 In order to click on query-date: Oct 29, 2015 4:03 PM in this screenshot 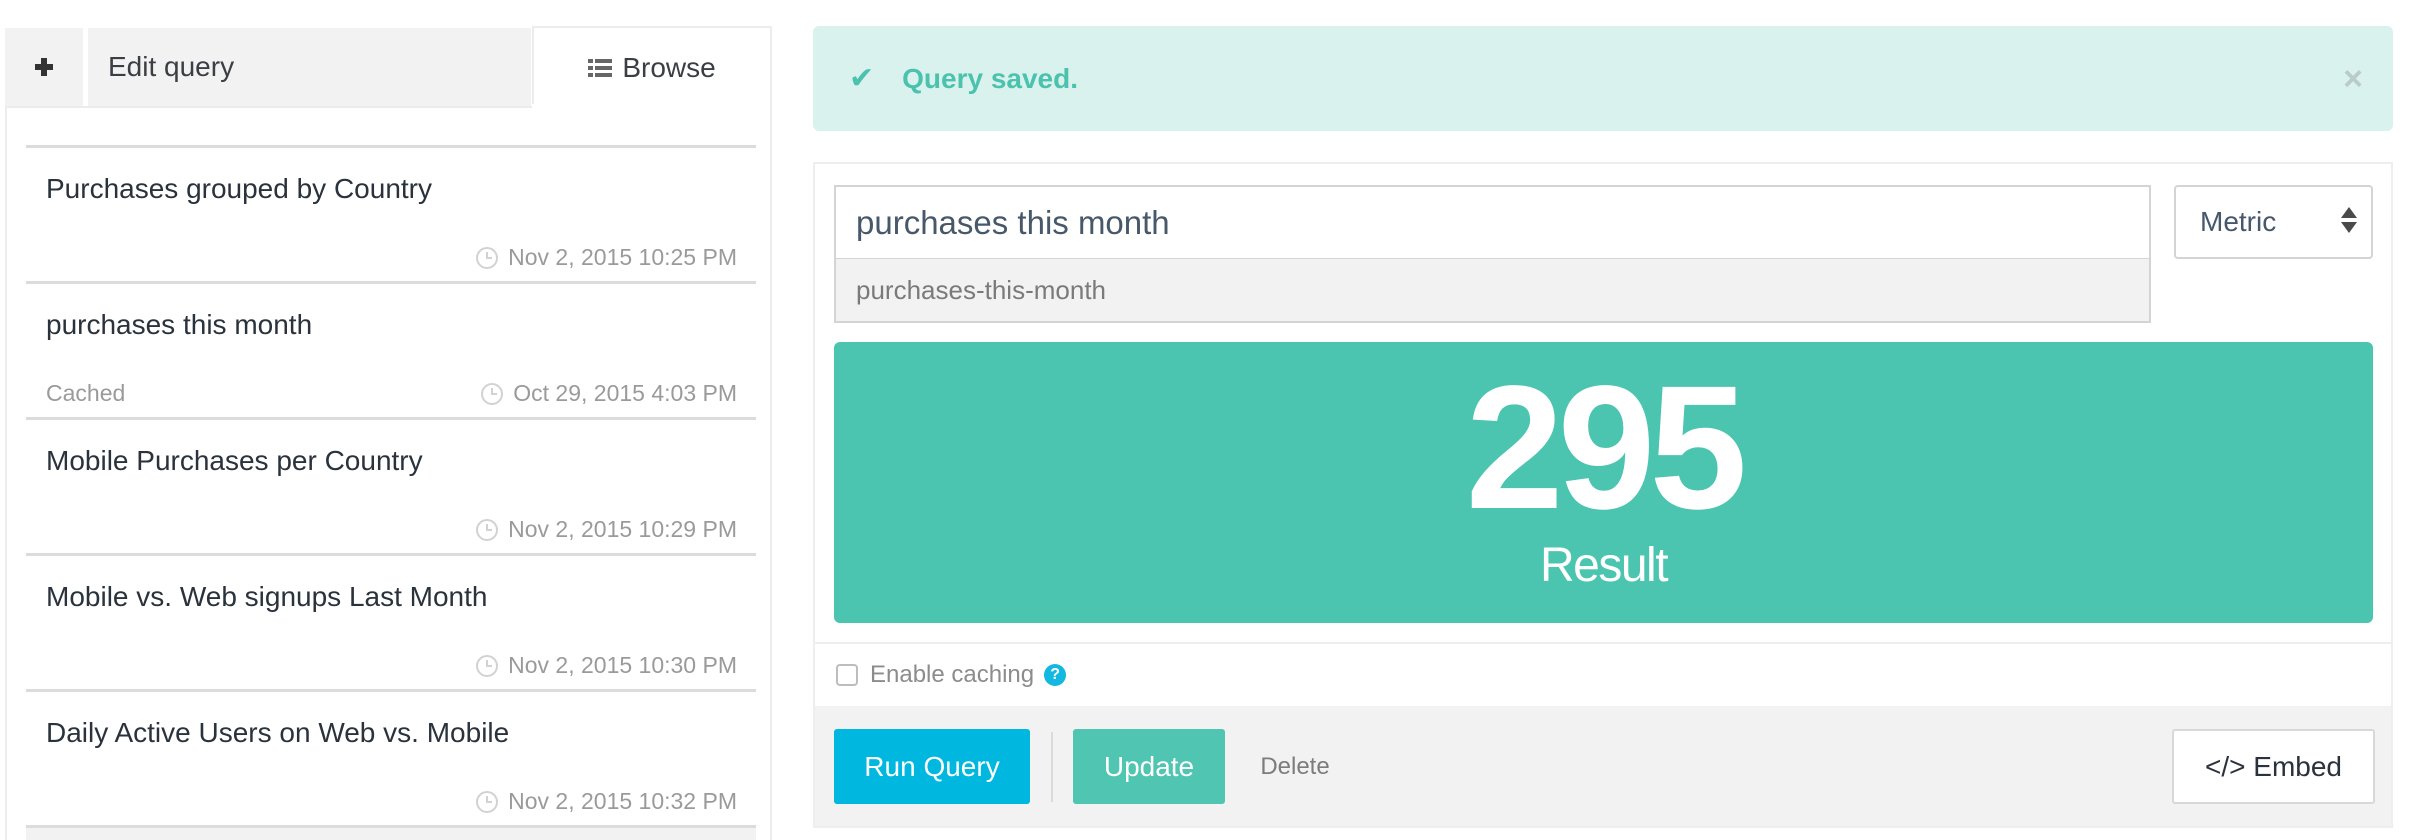, I will do `click(609, 393)`.